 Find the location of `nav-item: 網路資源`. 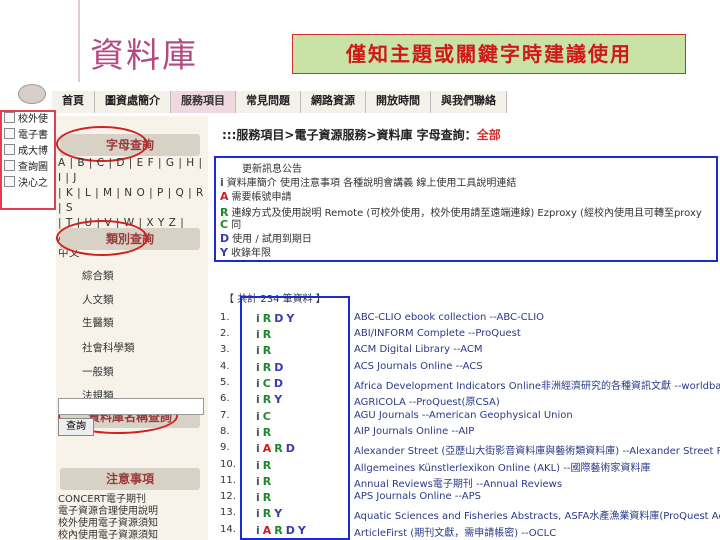

nav-item: 網路資源 is located at coordinates (333, 102).